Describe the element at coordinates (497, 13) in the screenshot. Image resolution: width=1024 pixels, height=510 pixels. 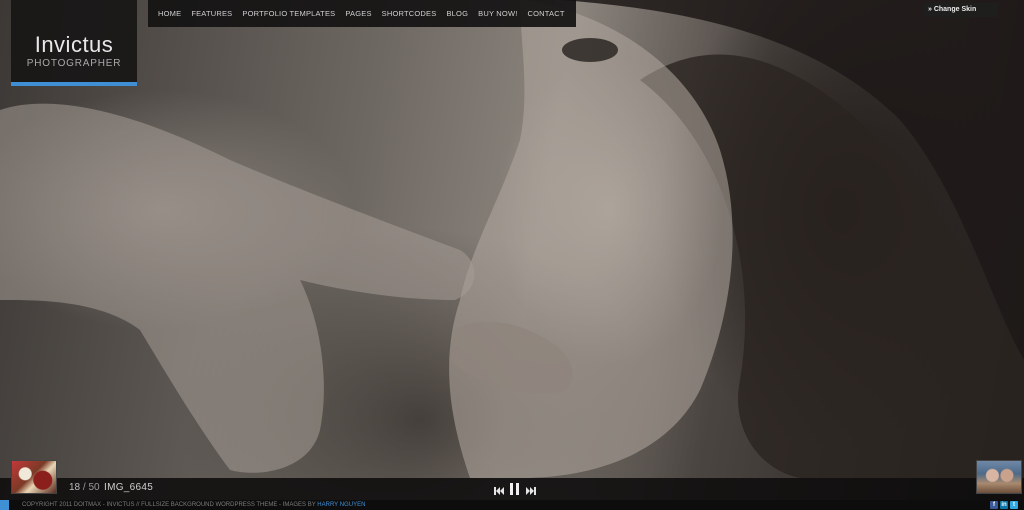
I see `nav-item-buy-now: BUY NOW!` at that location.